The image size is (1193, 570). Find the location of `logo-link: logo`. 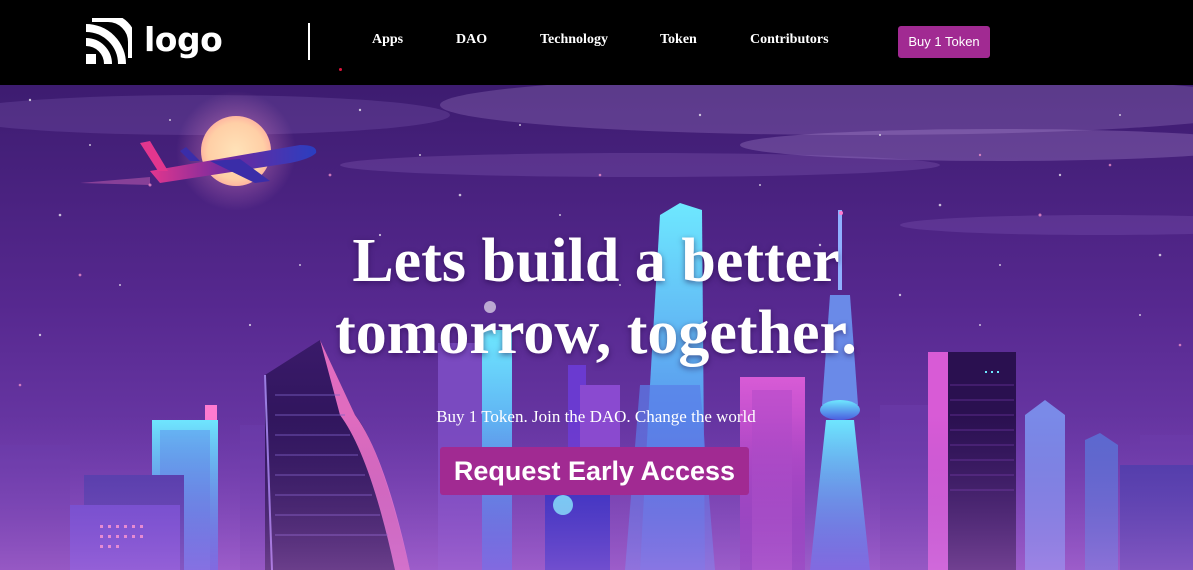

logo-link: logo is located at coordinates (156, 41).